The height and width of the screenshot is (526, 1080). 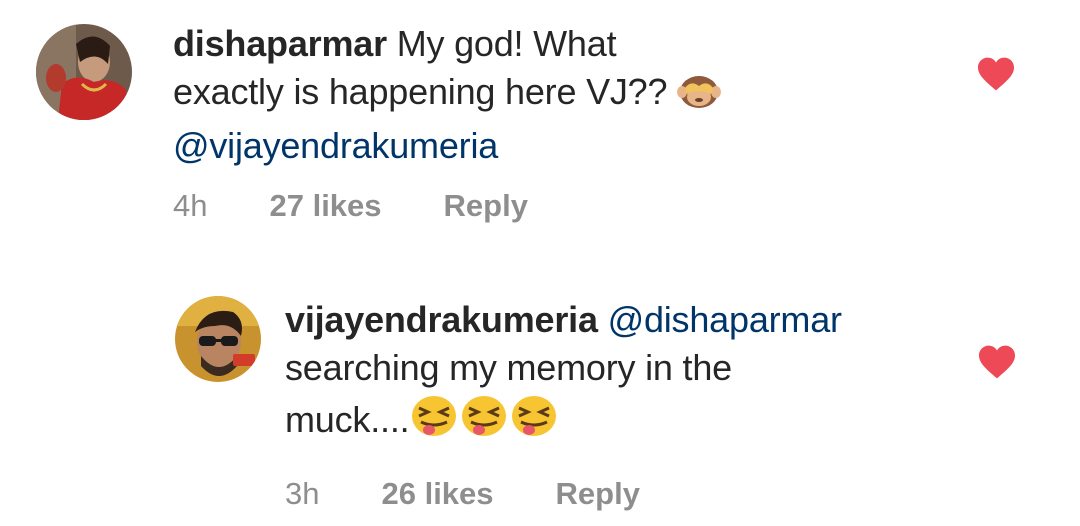 I want to click on comment-time: 4h, so click(x=190, y=205).